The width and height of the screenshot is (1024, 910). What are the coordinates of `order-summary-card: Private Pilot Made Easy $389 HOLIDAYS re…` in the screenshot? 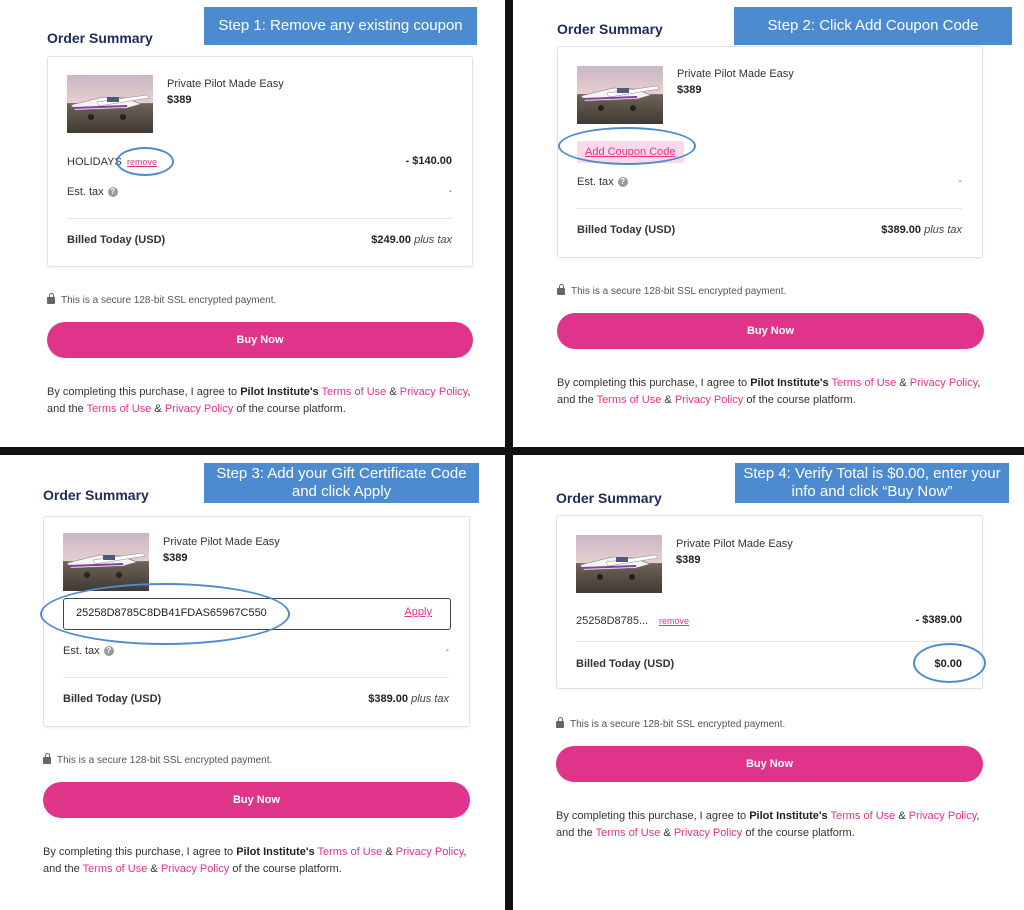 It's located at (260, 161).